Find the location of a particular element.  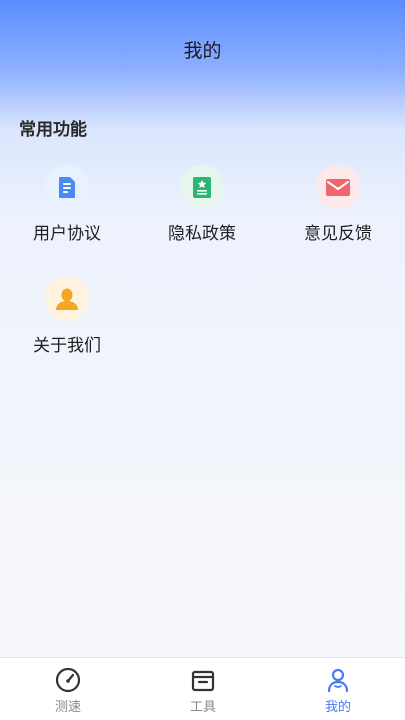

feedback-label: 意见反馈 is located at coordinates (338, 234).